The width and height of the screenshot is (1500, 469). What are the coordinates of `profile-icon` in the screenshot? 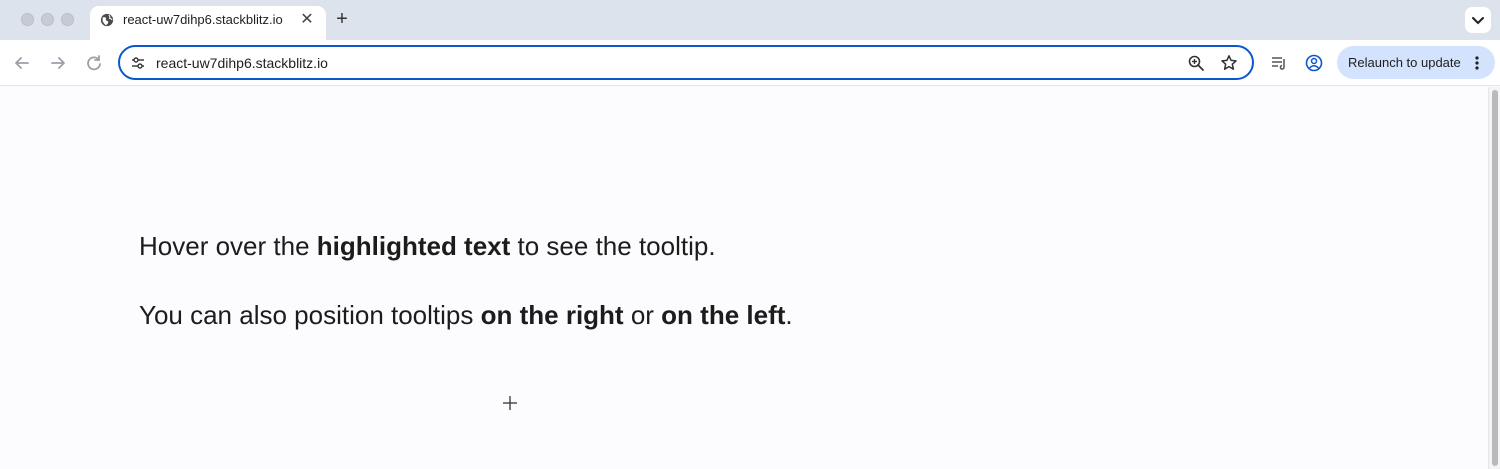 It's located at (1314, 63).